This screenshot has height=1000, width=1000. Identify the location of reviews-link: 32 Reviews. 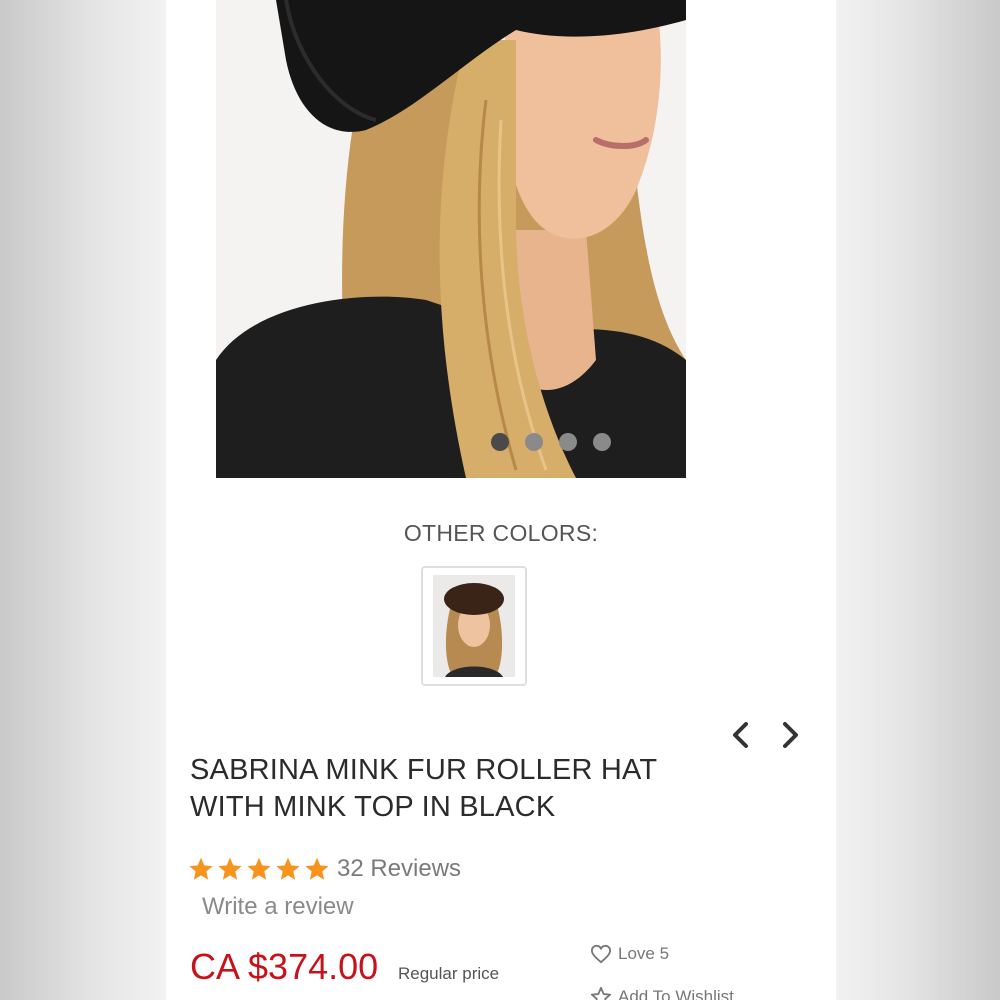
(399, 869).